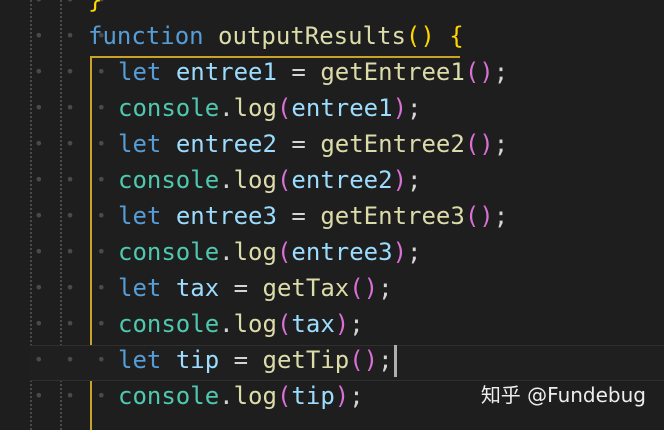 The width and height of the screenshot is (664, 430). Describe the element at coordinates (395, 361) in the screenshot. I see `text-cursor` at that location.